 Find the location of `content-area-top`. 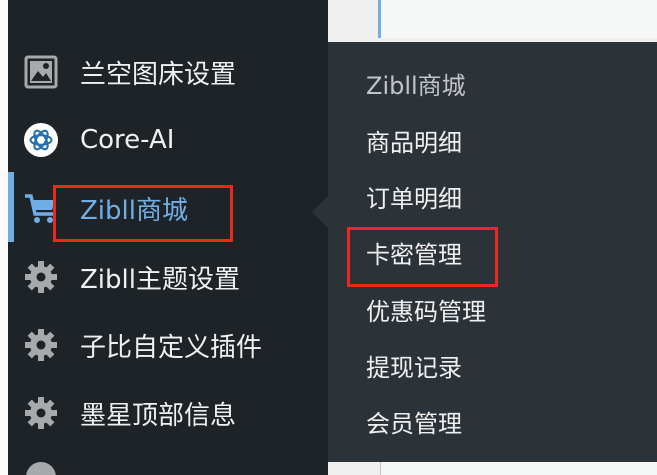

content-area-top is located at coordinates (492, 21).